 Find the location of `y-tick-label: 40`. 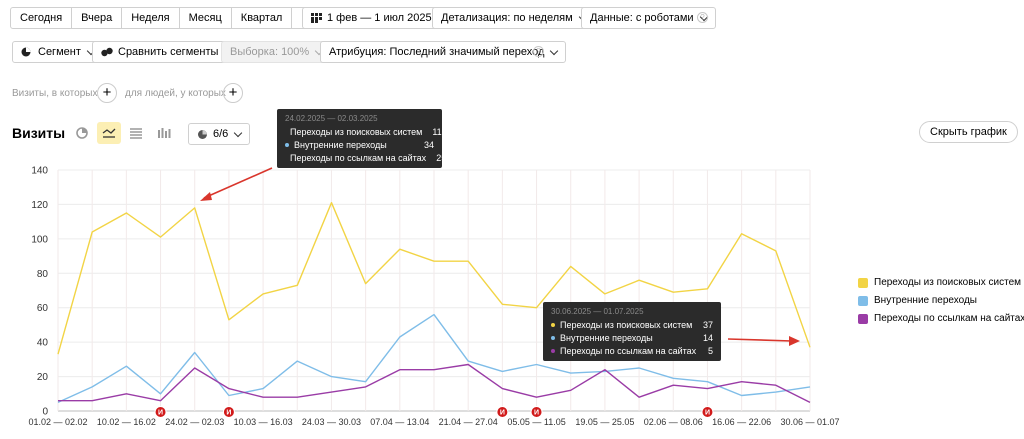

y-tick-label: 40 is located at coordinates (43, 343).